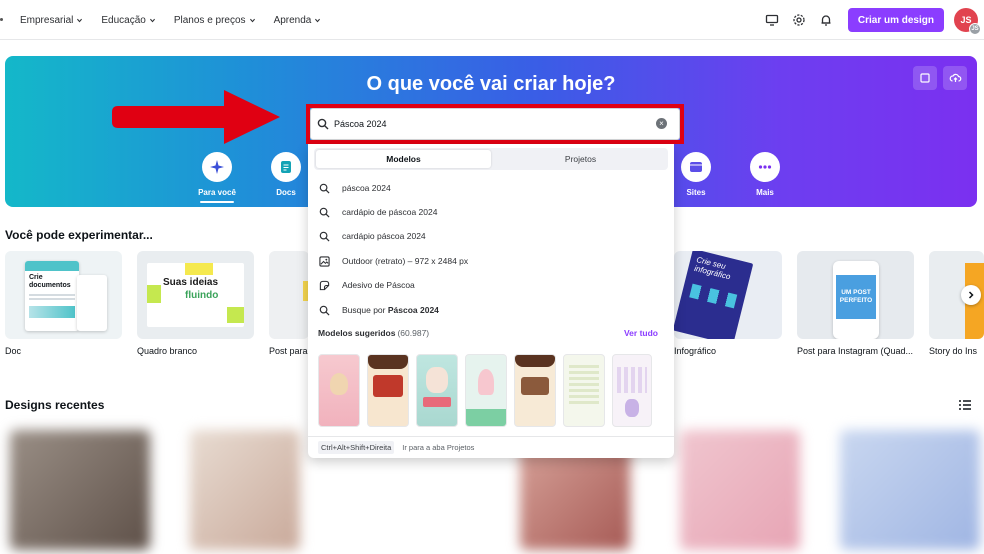 This screenshot has height=554, width=984. What do you see at coordinates (217, 177) in the screenshot?
I see `category-para-voce: Para você` at bounding box center [217, 177].